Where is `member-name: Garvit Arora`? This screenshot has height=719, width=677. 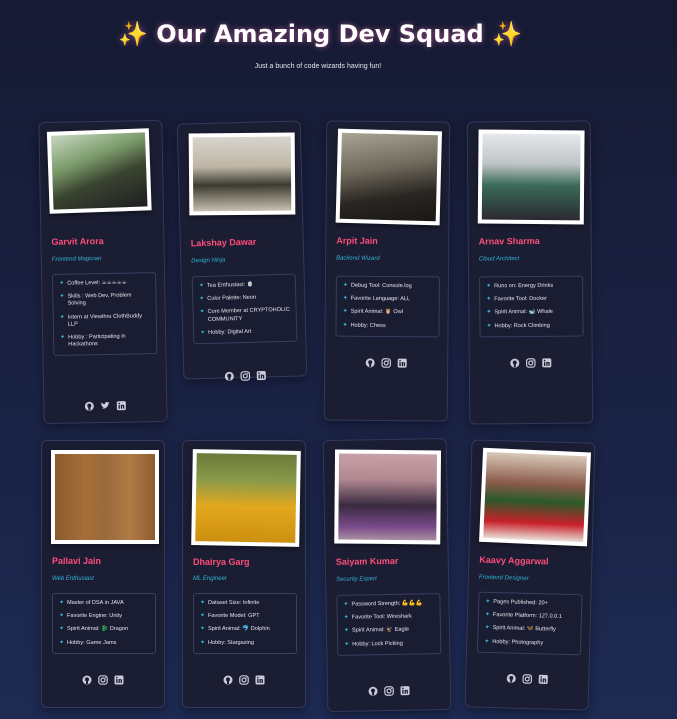 member-name: Garvit Arora is located at coordinates (77, 241).